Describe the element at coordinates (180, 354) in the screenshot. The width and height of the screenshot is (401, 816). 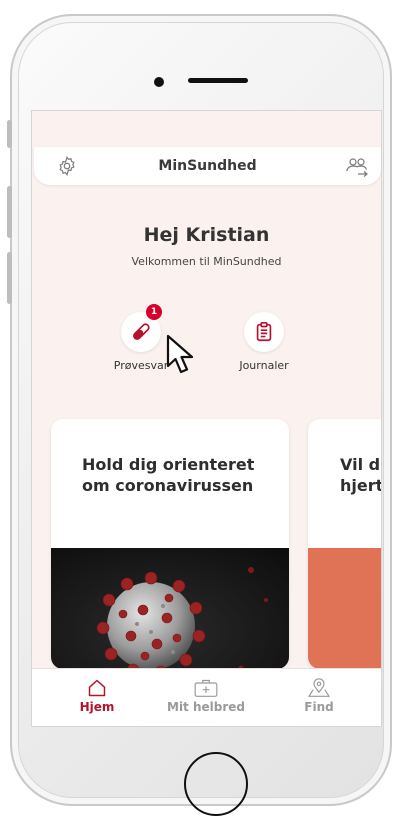
I see `mouse-cursor-icon` at that location.